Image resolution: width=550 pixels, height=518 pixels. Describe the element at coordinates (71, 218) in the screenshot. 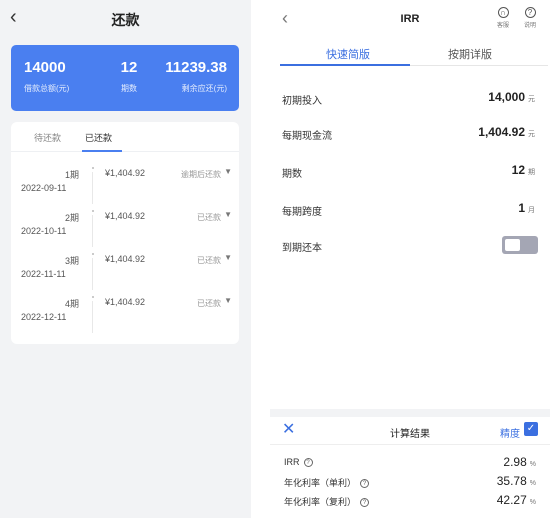

I see `period-label: 2期` at that location.